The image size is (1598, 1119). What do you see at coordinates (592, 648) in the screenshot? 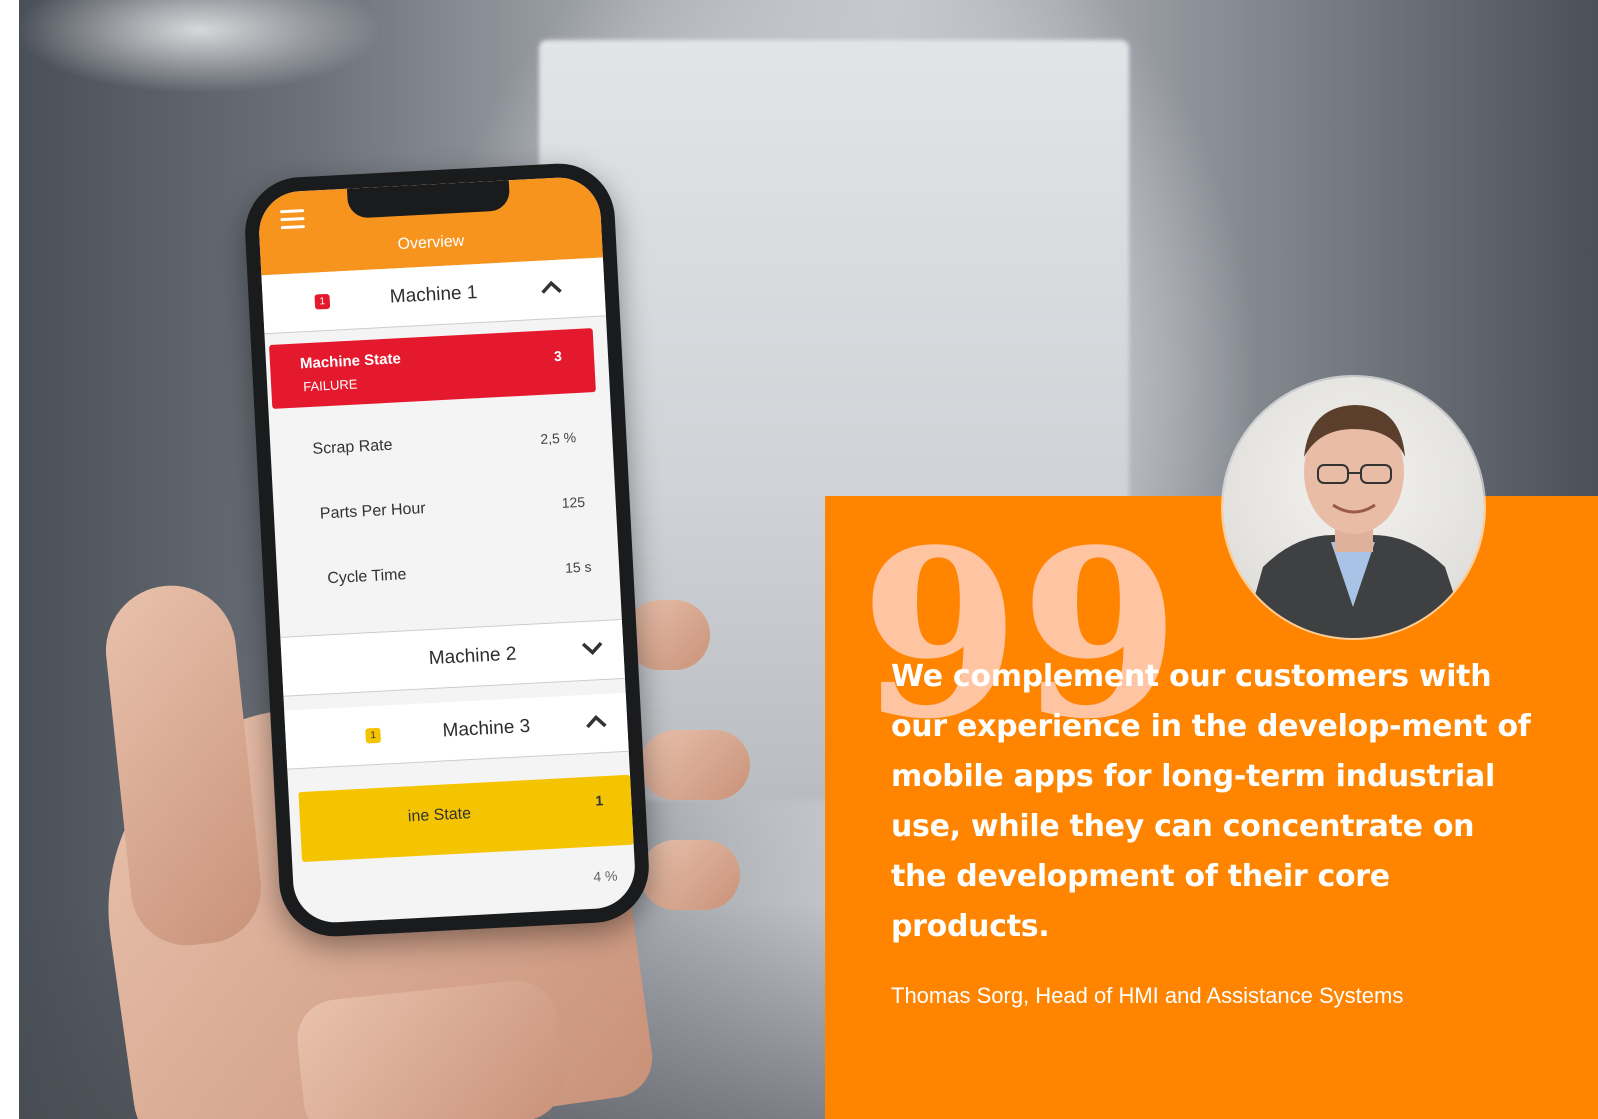
I see `chevron-down-icon` at bounding box center [592, 648].